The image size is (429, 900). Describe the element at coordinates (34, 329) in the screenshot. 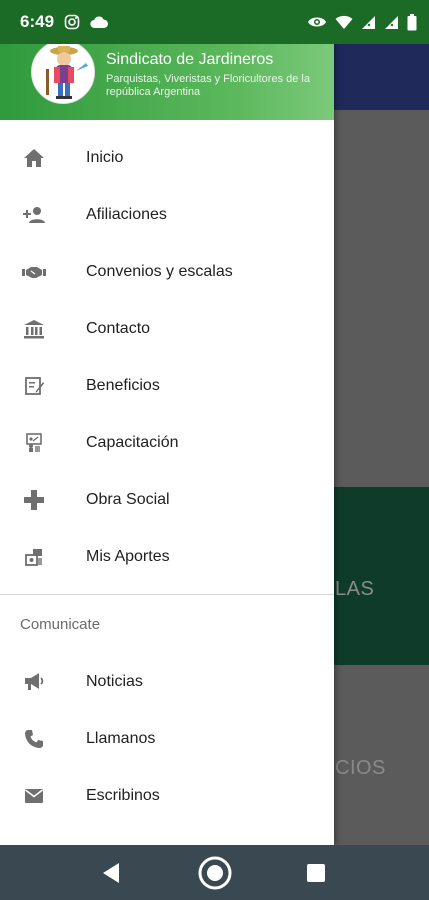

I see `bank-icon` at that location.